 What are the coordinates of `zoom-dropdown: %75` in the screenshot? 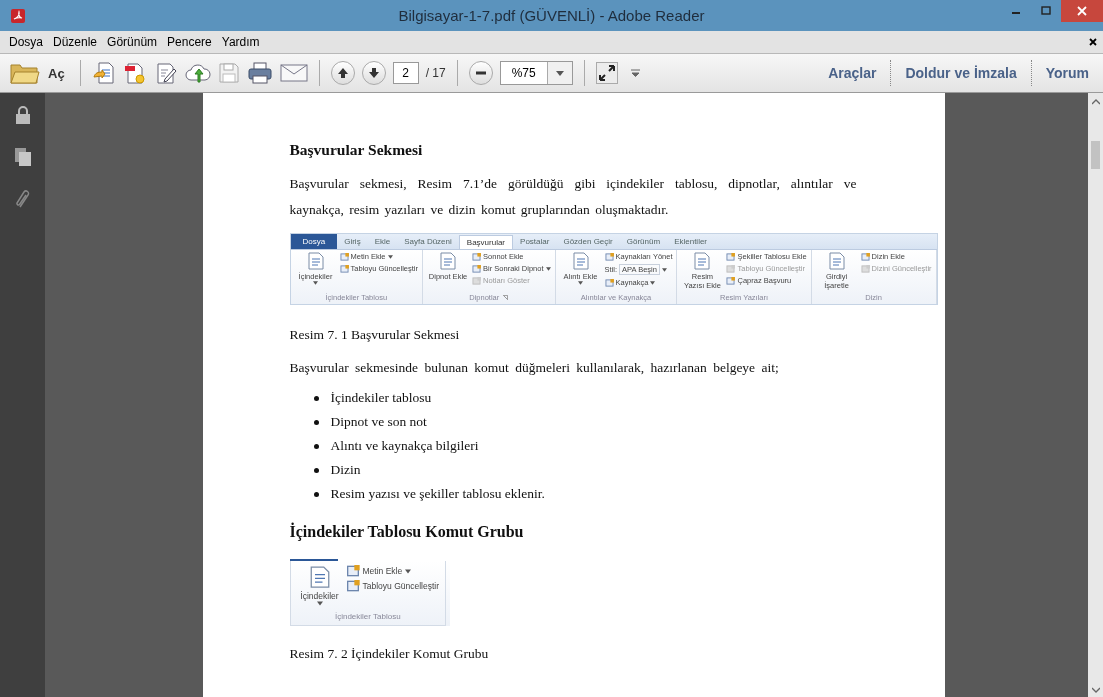 It's located at (536, 73).